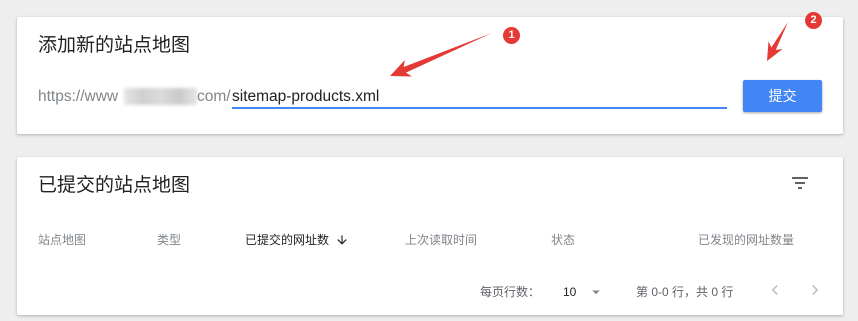 This screenshot has height=321, width=858. Describe the element at coordinates (214, 96) in the screenshot. I see `url-suffix: com/` at that location.